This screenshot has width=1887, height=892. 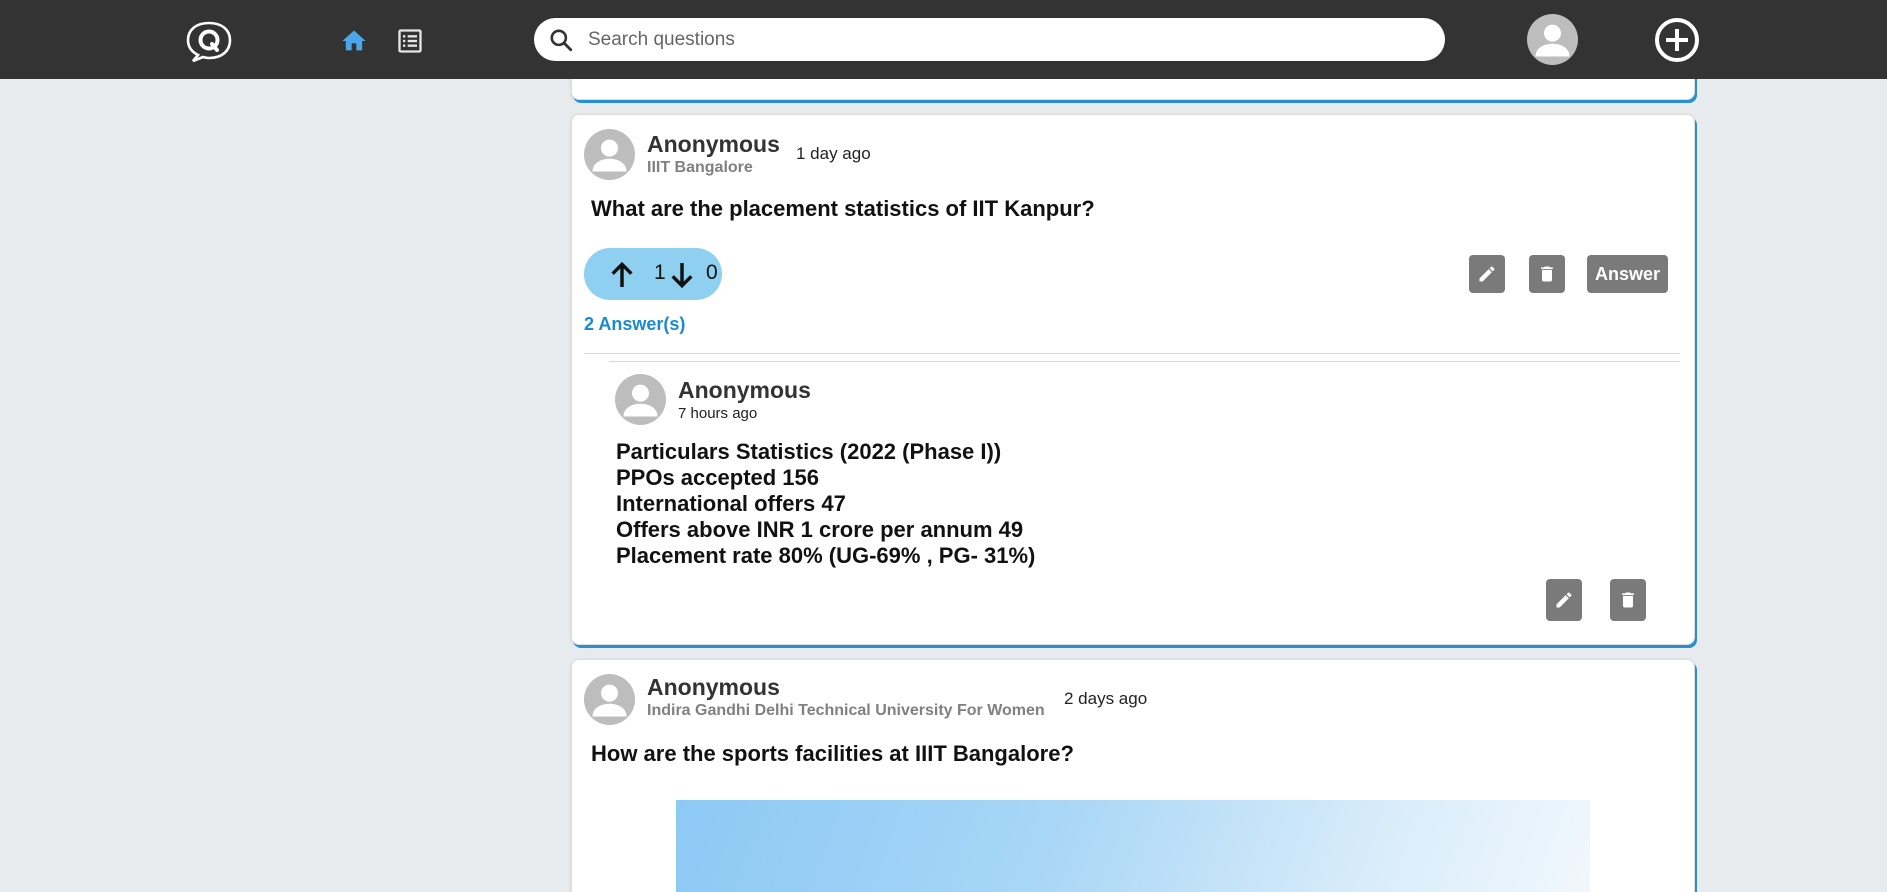 I want to click on edit-answer-button, so click(x=1564, y=600).